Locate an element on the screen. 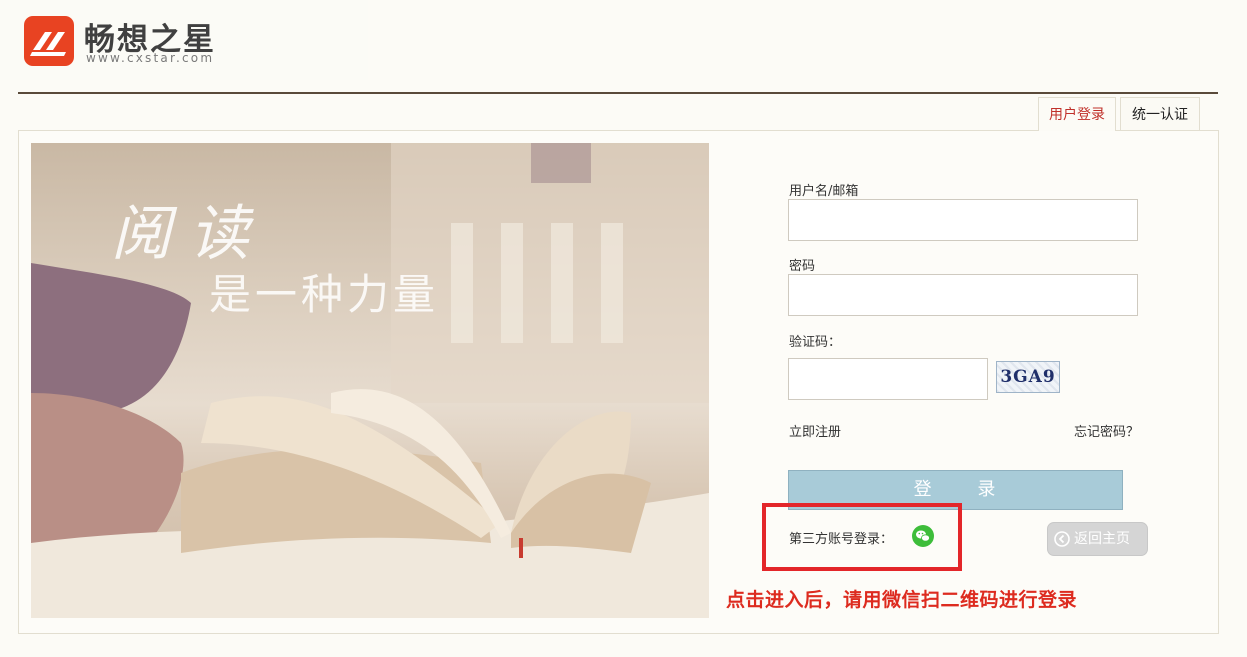  captcha-image: 3GA9 is located at coordinates (1028, 377).